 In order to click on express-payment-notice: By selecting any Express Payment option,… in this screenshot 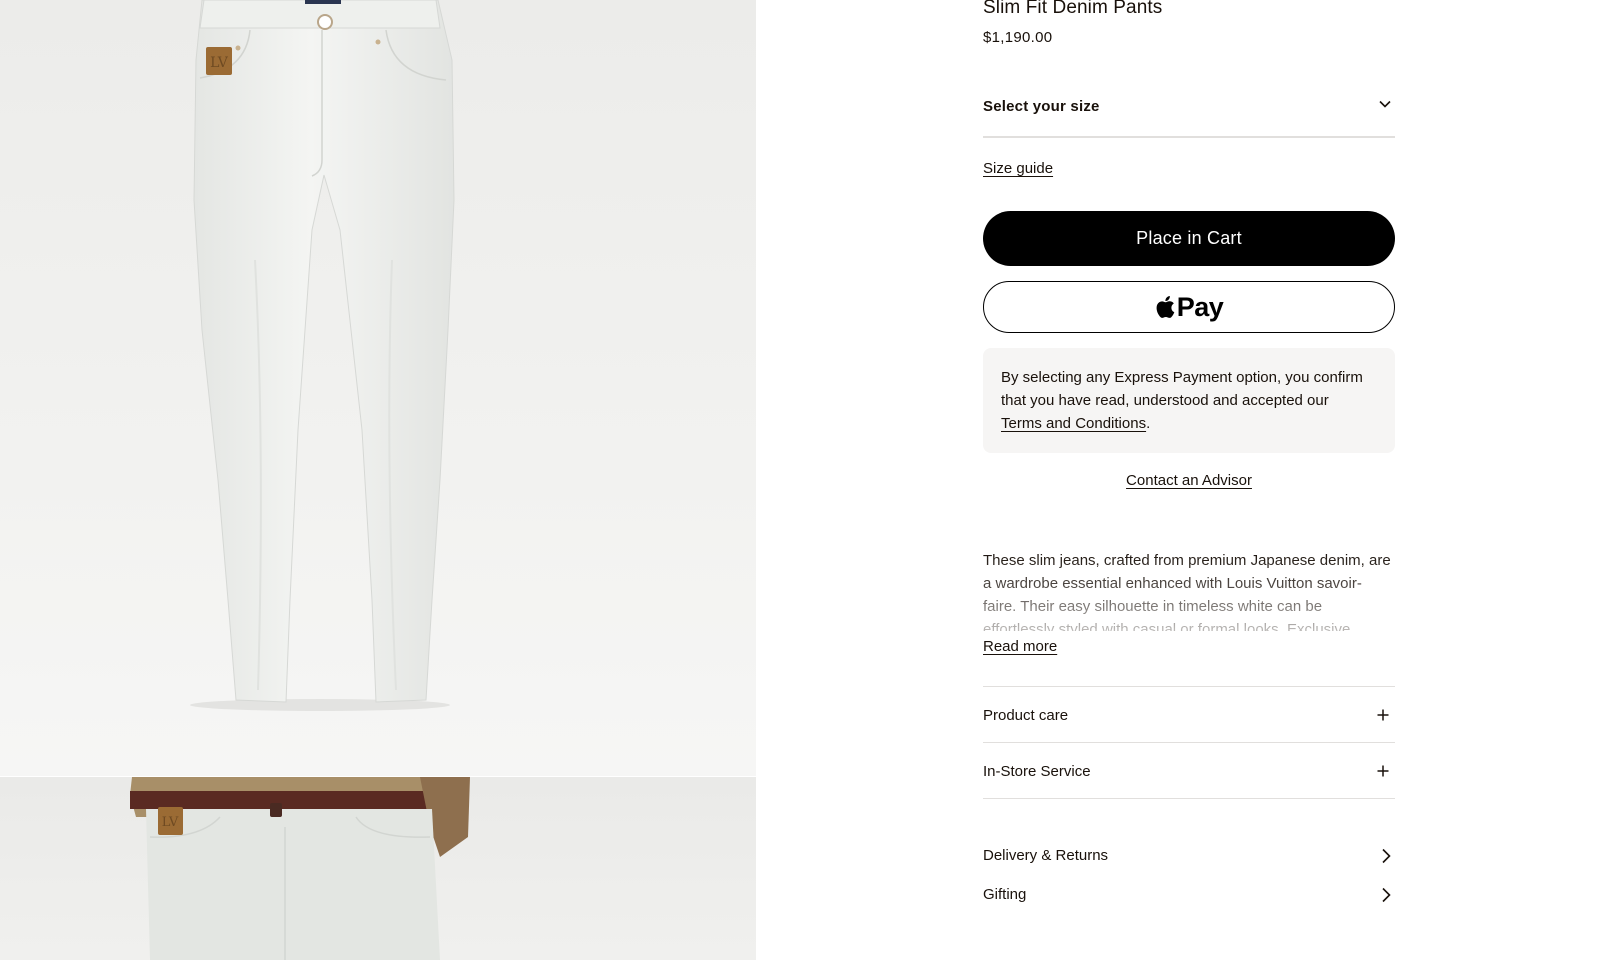, I will do `click(1189, 400)`.